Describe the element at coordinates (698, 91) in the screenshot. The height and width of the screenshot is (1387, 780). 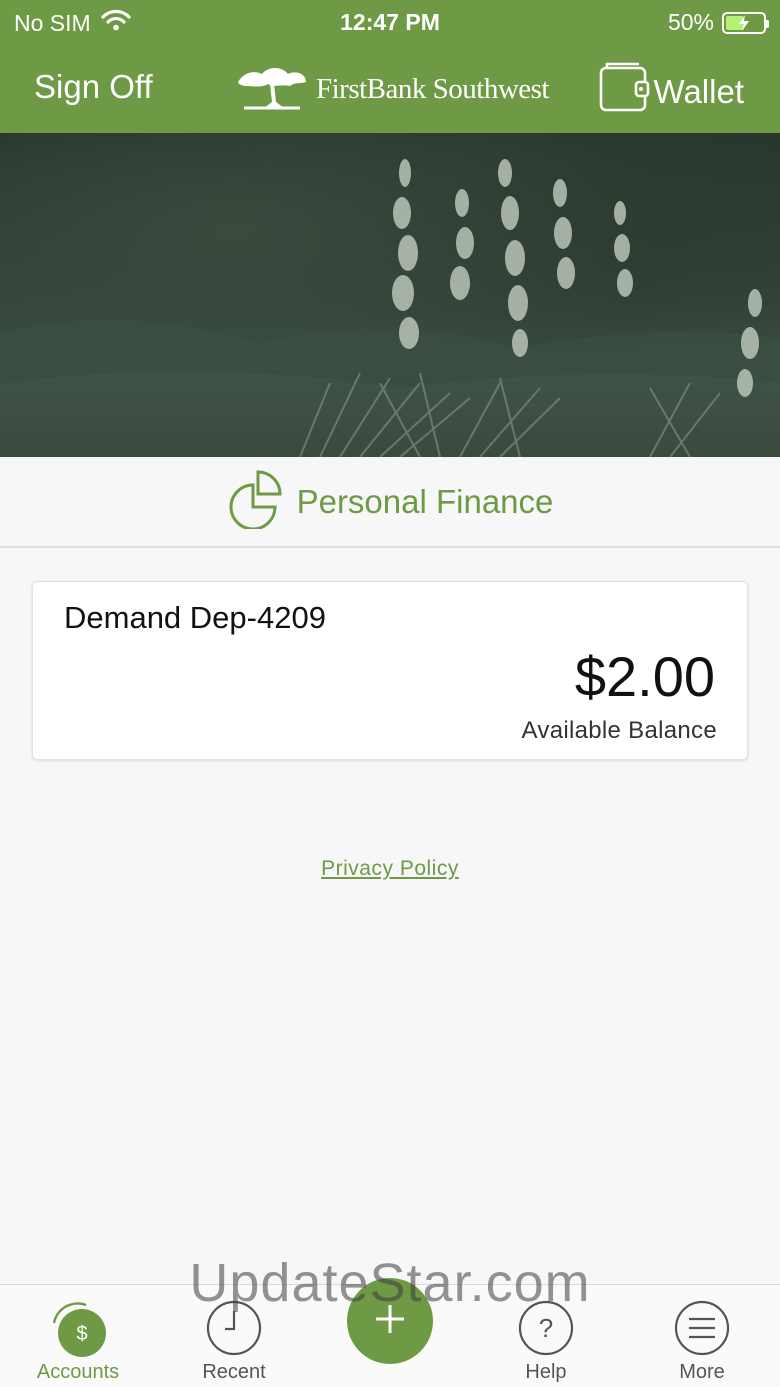
I see `wallet-label: Wallet` at that location.